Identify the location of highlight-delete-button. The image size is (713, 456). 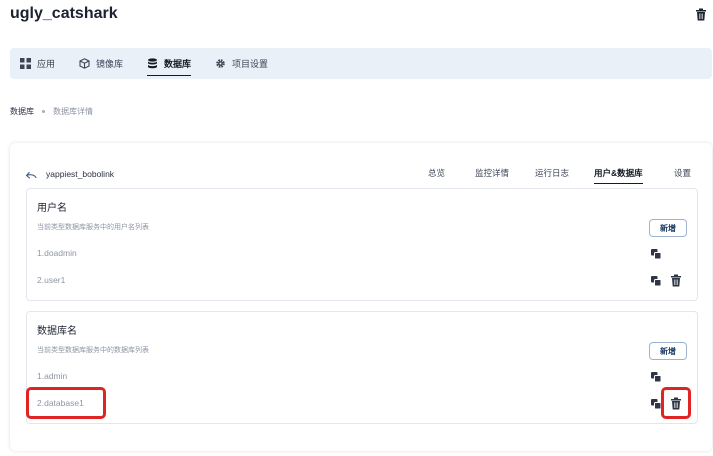
(676, 403).